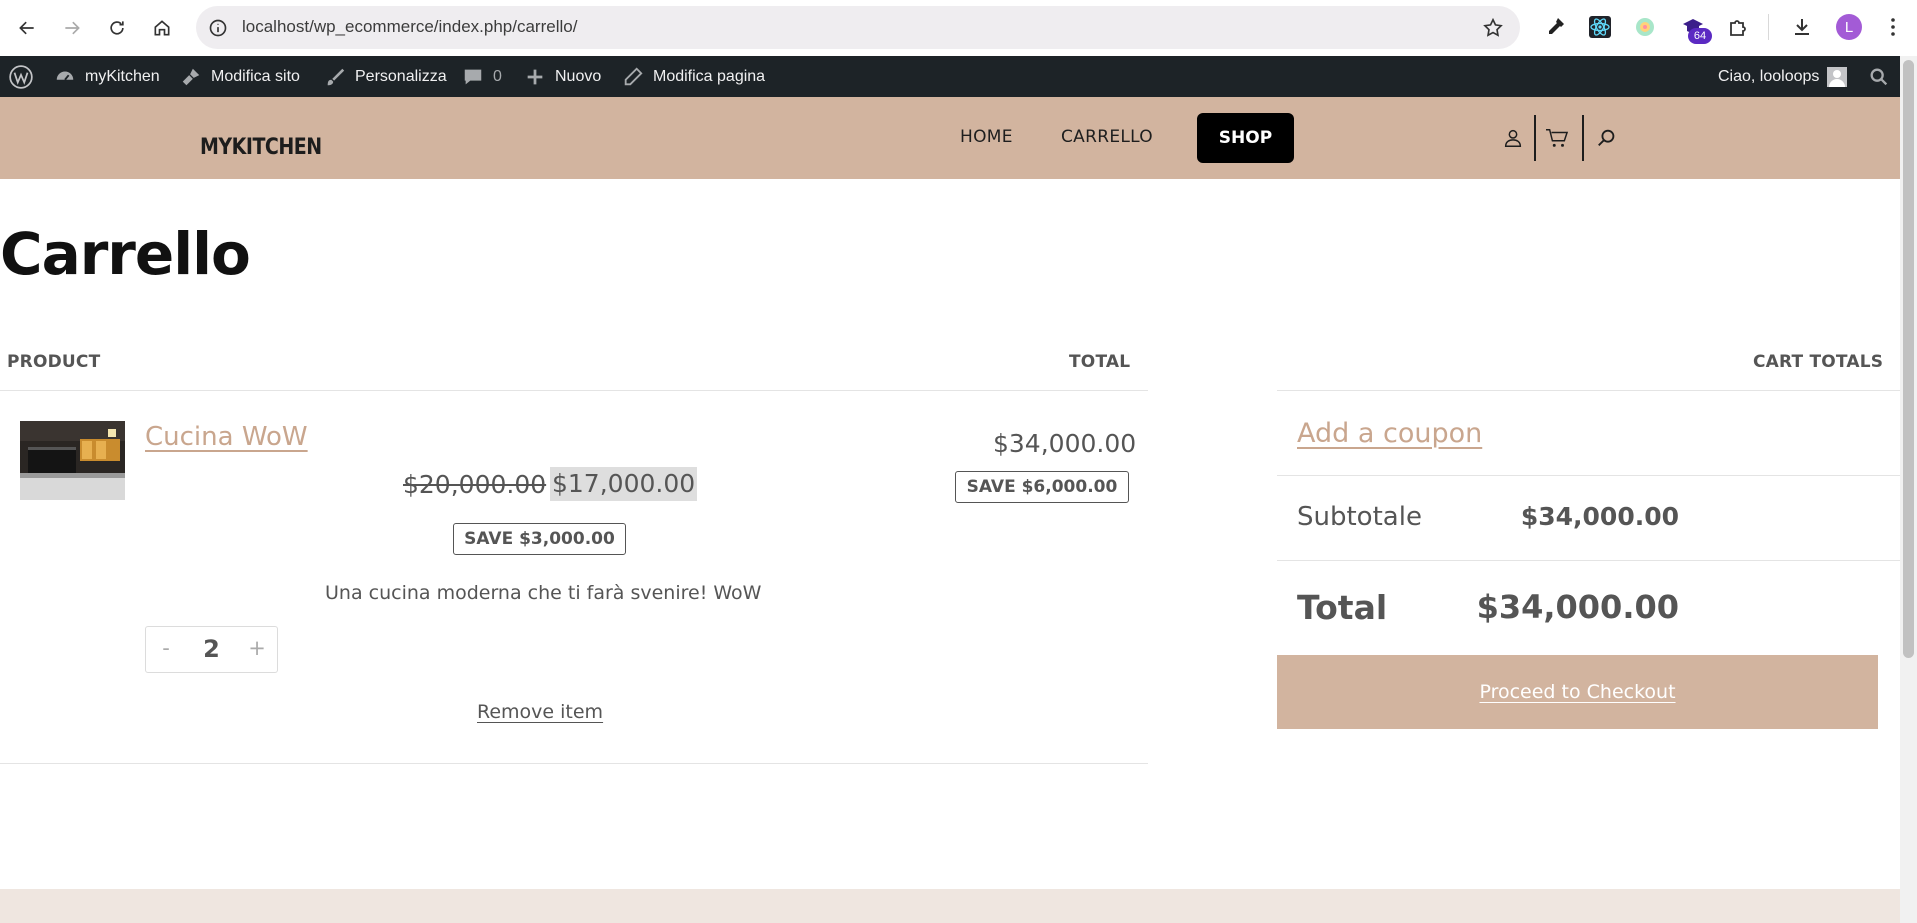 The image size is (1917, 923). What do you see at coordinates (54, 362) in the screenshot?
I see `column-header-product: PRODUCT` at bounding box center [54, 362].